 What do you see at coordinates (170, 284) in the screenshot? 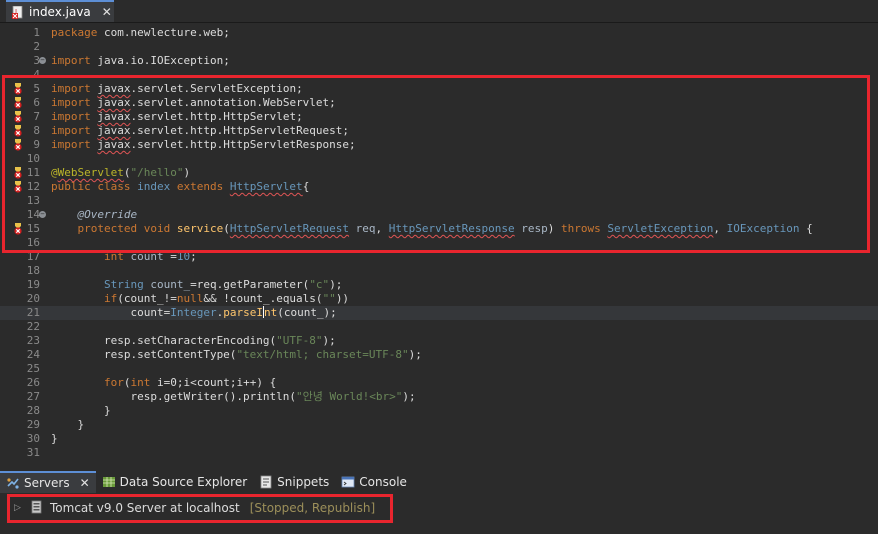
I see `code-token: count_` at bounding box center [170, 284].